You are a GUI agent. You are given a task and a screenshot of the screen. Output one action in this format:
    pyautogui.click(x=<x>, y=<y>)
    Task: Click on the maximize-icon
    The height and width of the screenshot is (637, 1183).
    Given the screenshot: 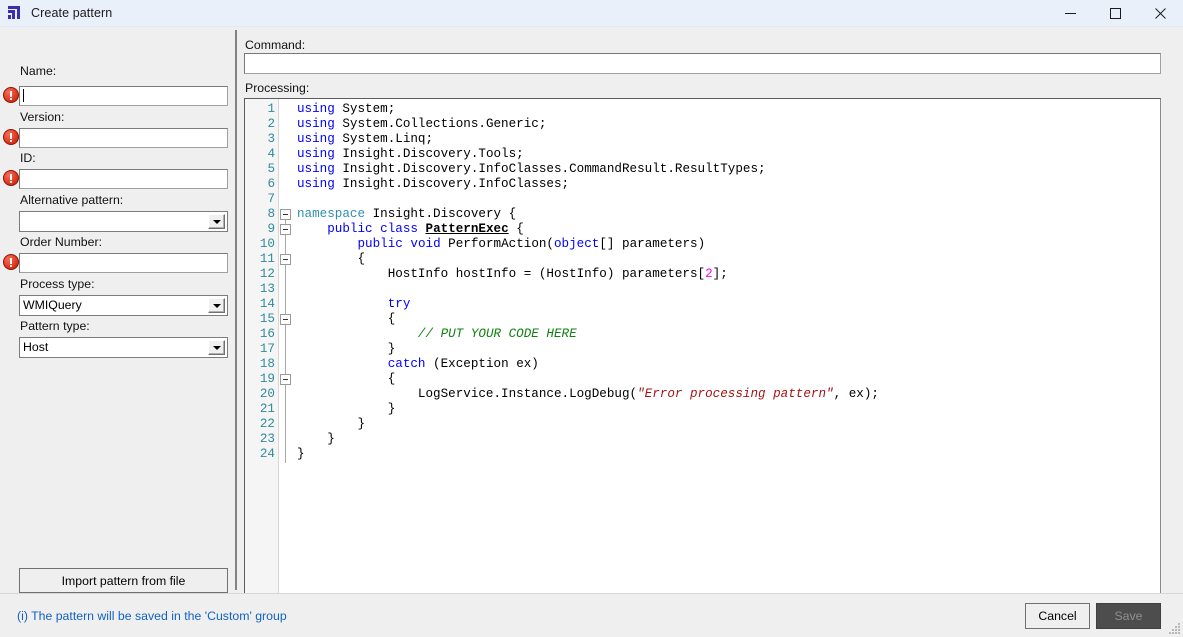 What is the action you would take?
    pyautogui.click(x=1115, y=13)
    